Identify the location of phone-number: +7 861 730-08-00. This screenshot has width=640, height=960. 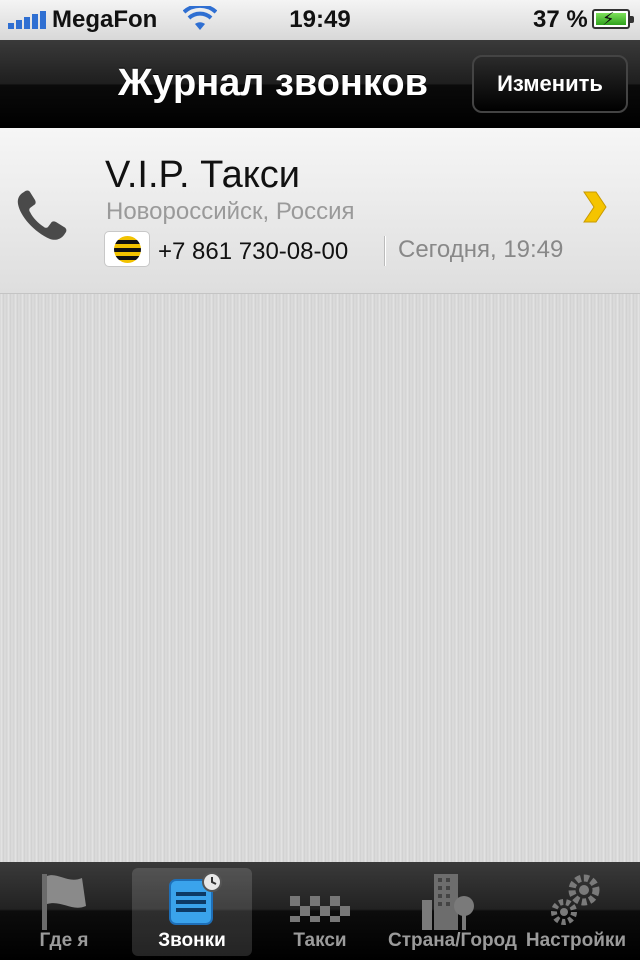
(253, 251).